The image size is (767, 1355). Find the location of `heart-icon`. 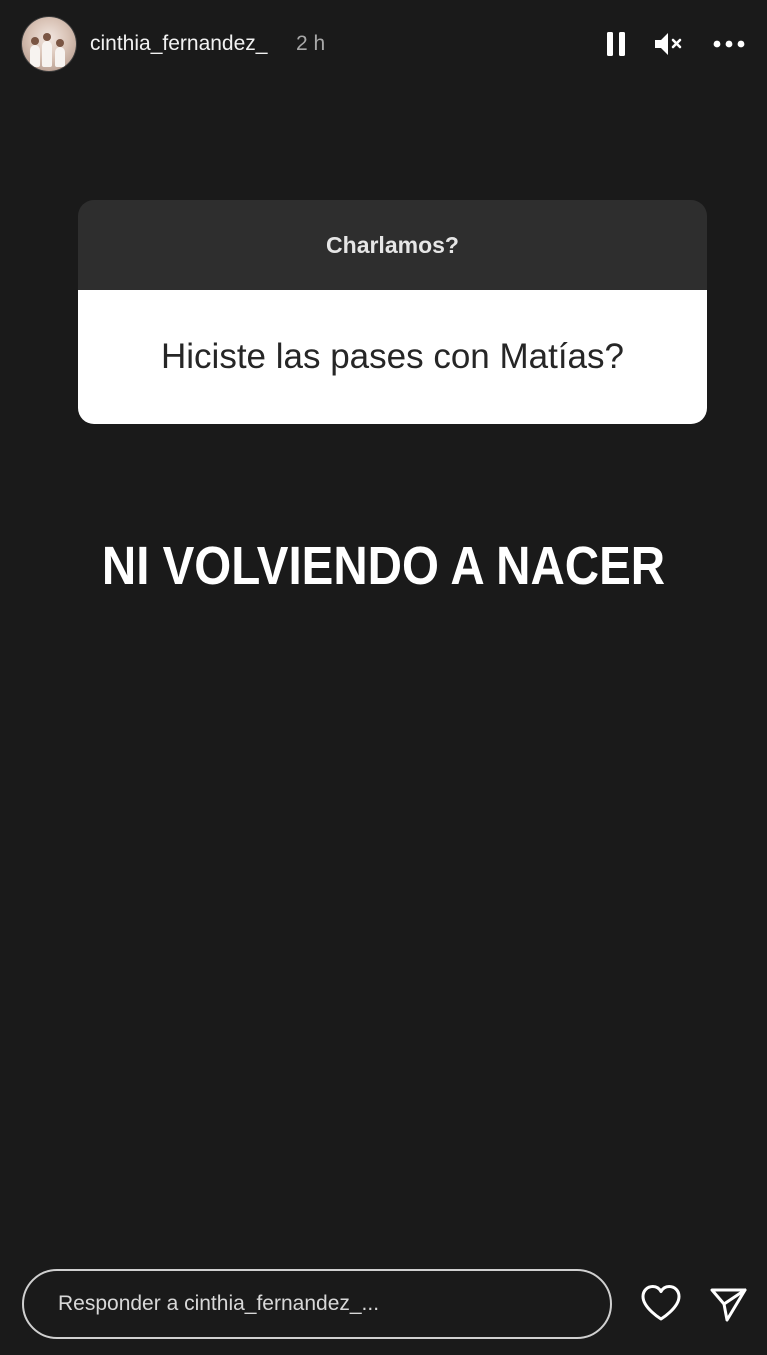

heart-icon is located at coordinates (661, 1303).